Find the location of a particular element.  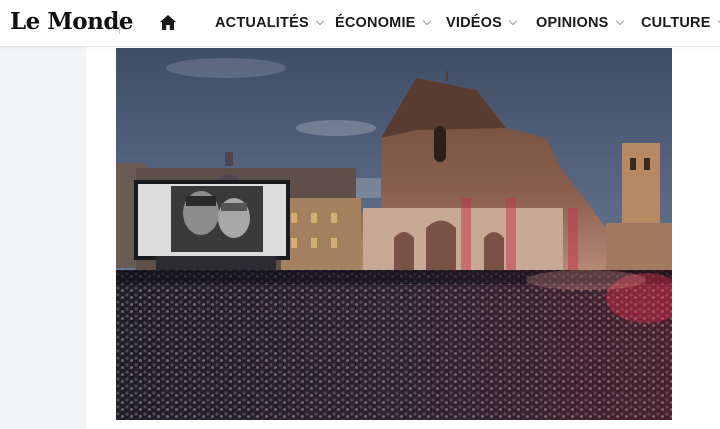

nav-item-culture: CULTURE is located at coordinates (680, 23).